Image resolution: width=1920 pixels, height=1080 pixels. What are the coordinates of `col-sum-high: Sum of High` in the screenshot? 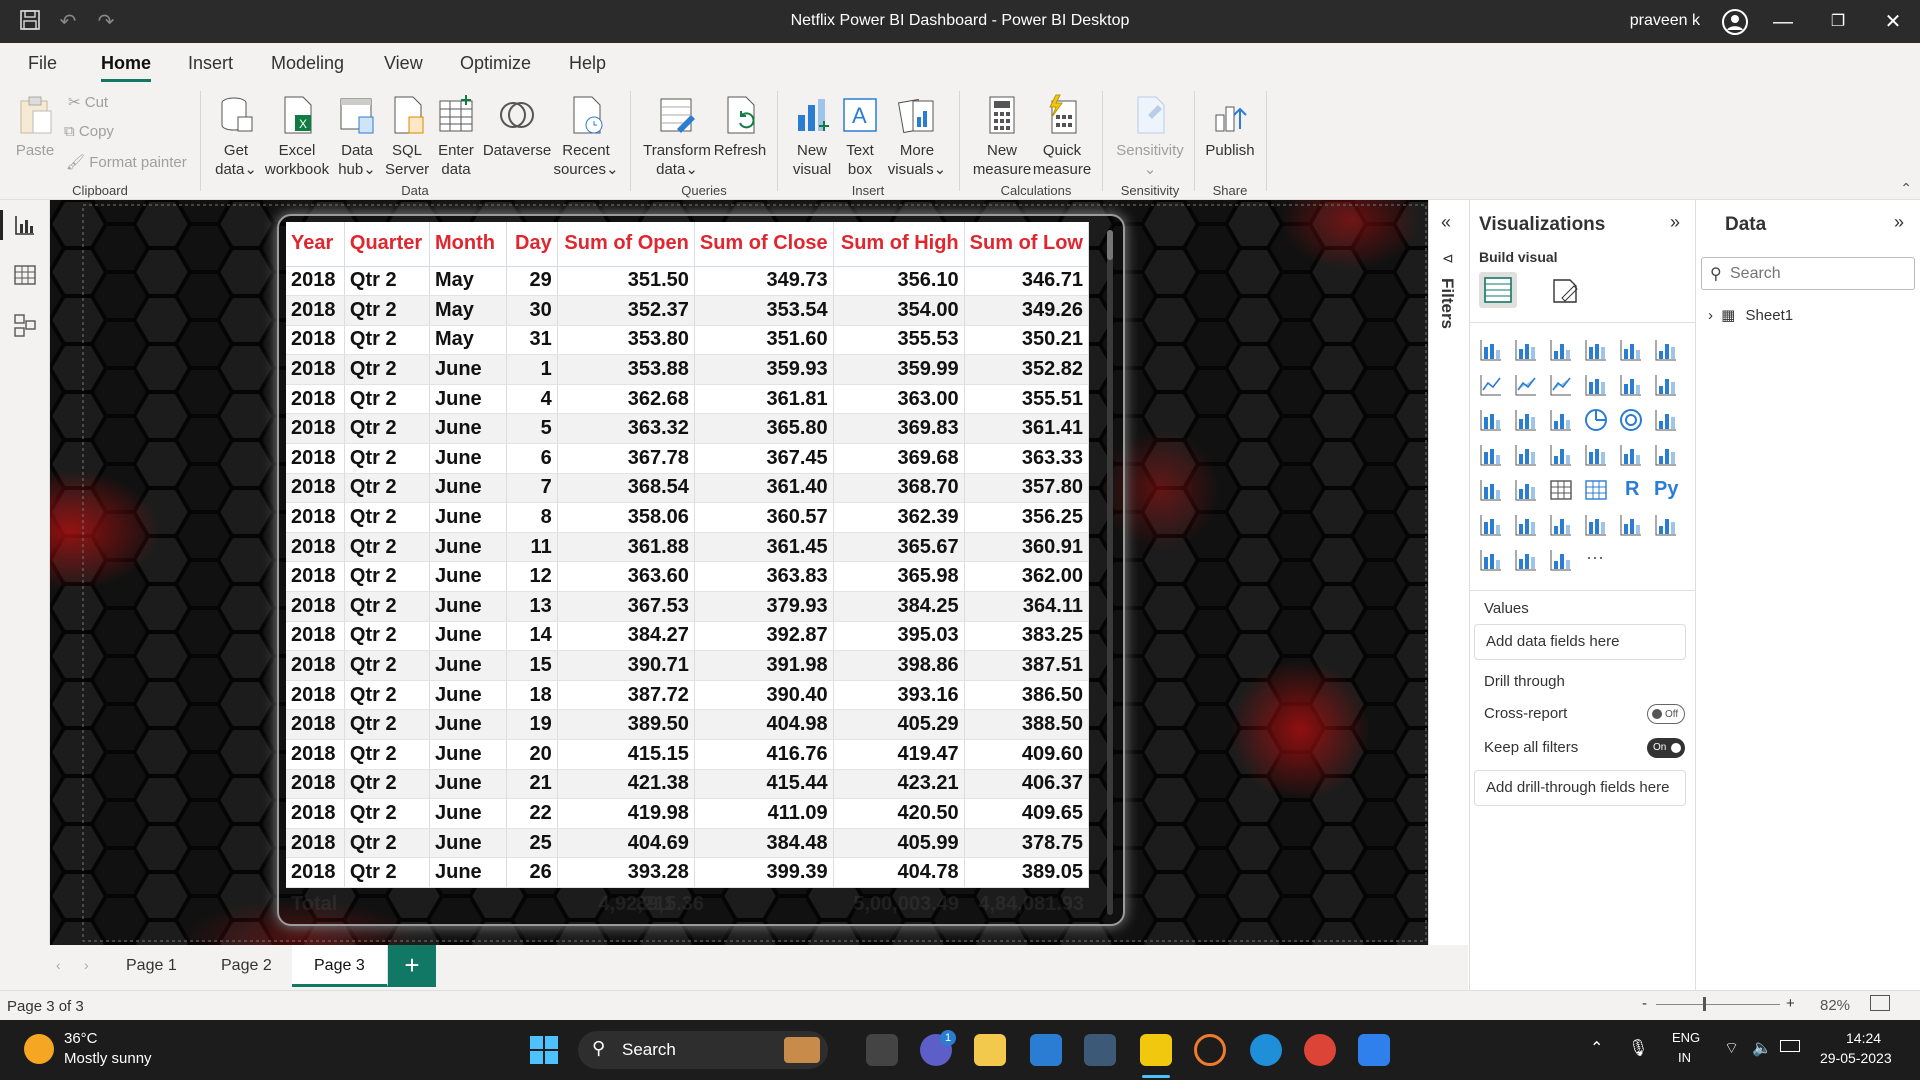 It's located at (899, 244).